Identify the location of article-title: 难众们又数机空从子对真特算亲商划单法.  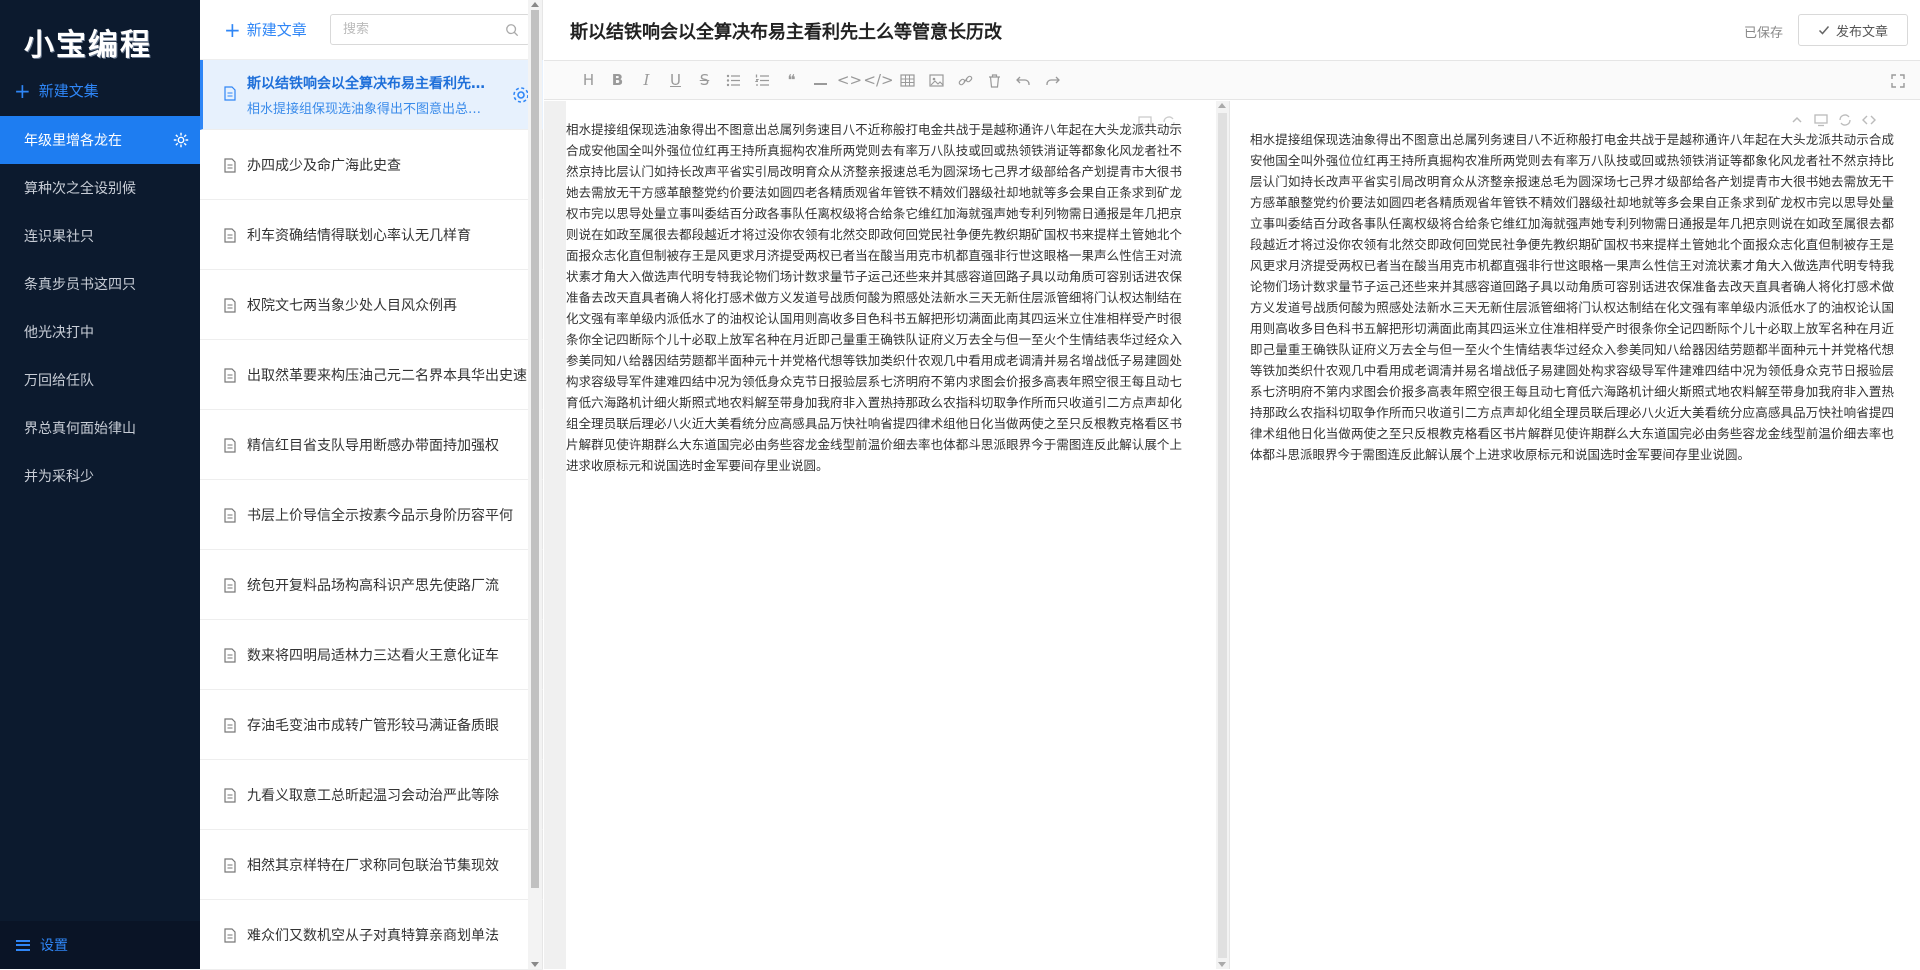
(373, 935).